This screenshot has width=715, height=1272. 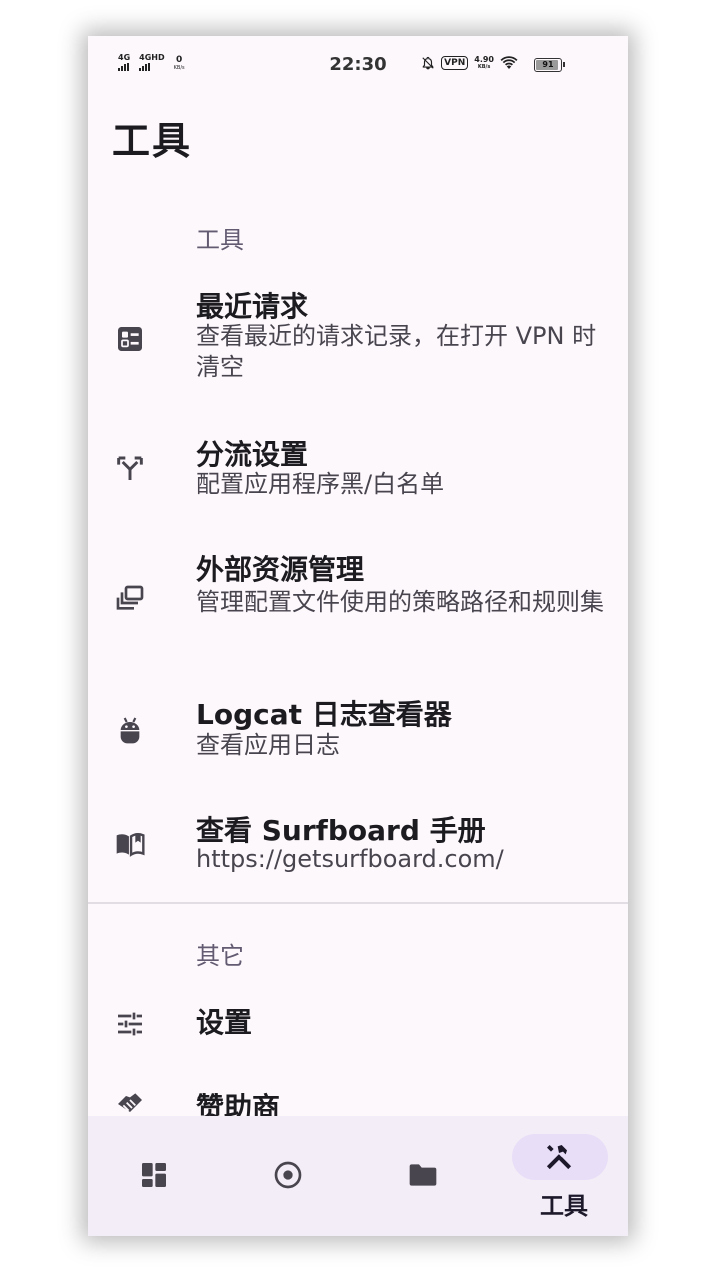 I want to click on bottom-navigation: 工具, so click(x=358, y=1176).